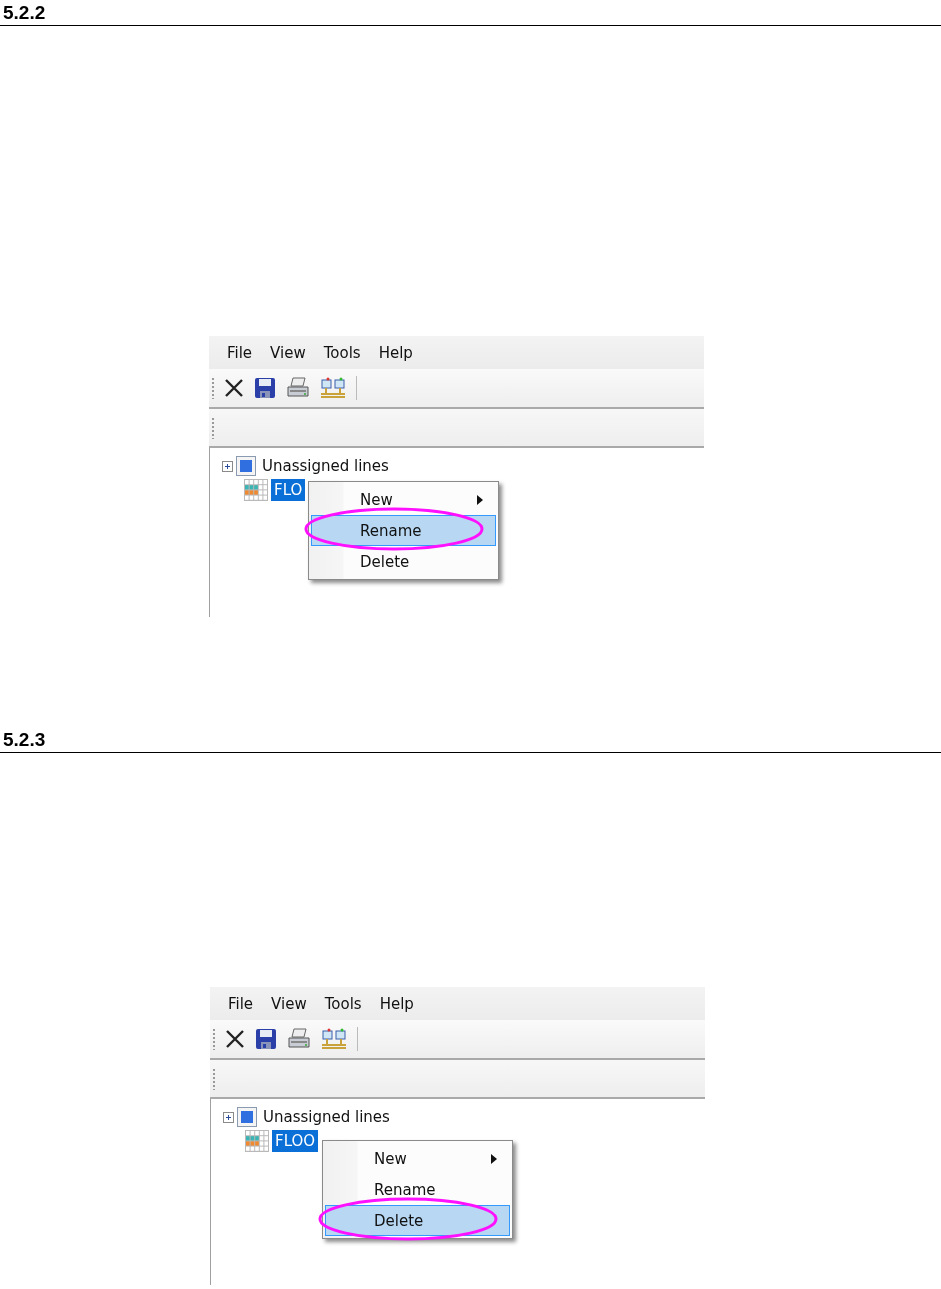 The image size is (941, 1289). I want to click on section-heading: 5.2.2, so click(470, 13).